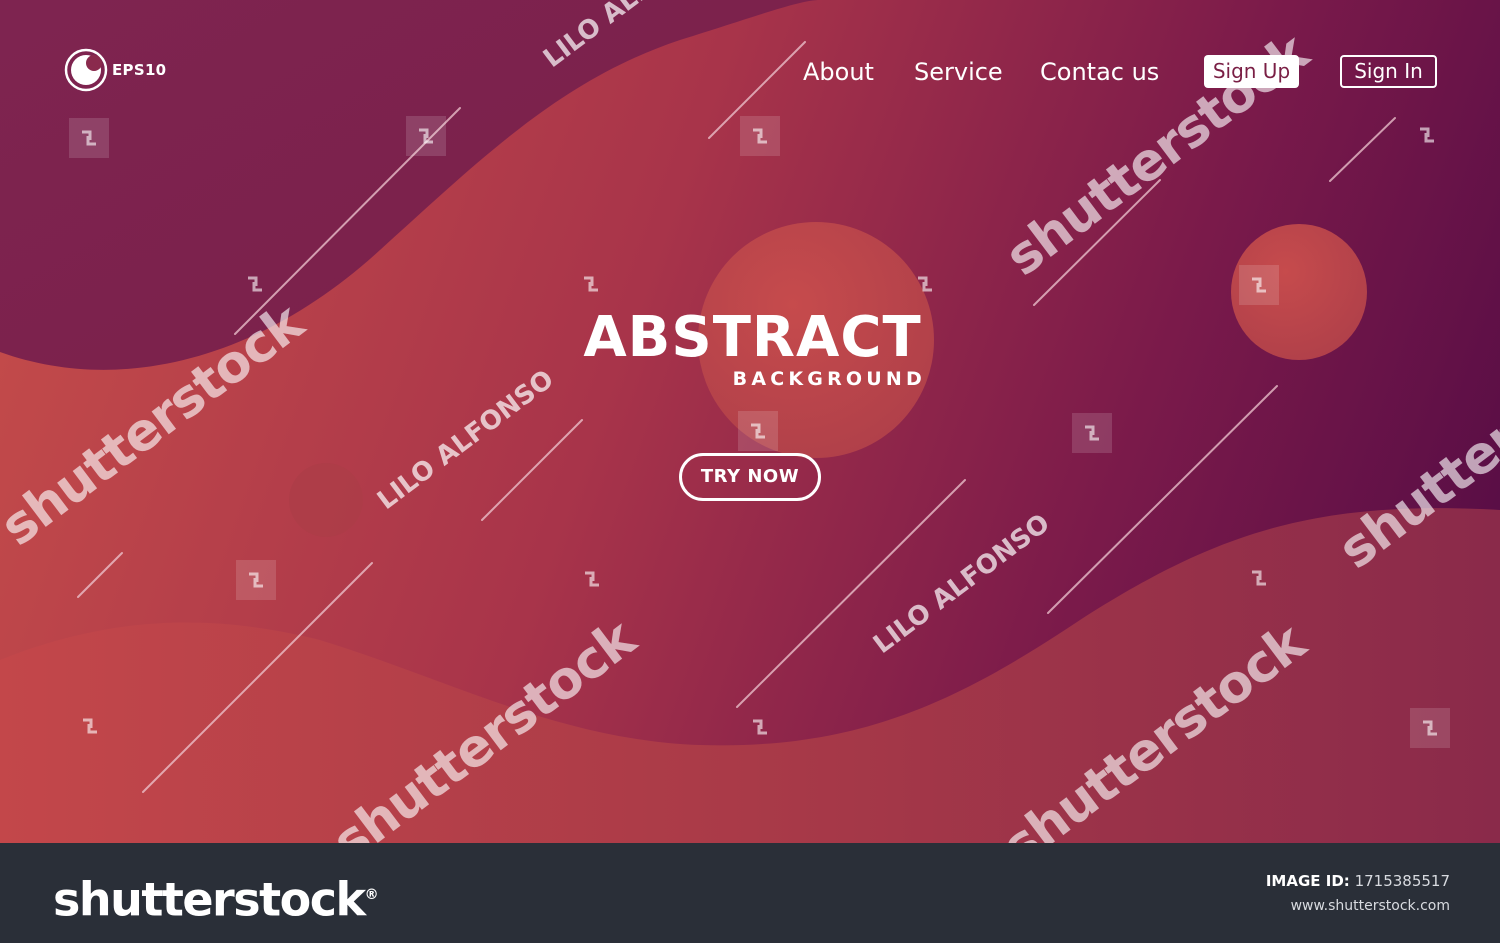  What do you see at coordinates (371, 895) in the screenshot?
I see `registered-mark: ®` at bounding box center [371, 895].